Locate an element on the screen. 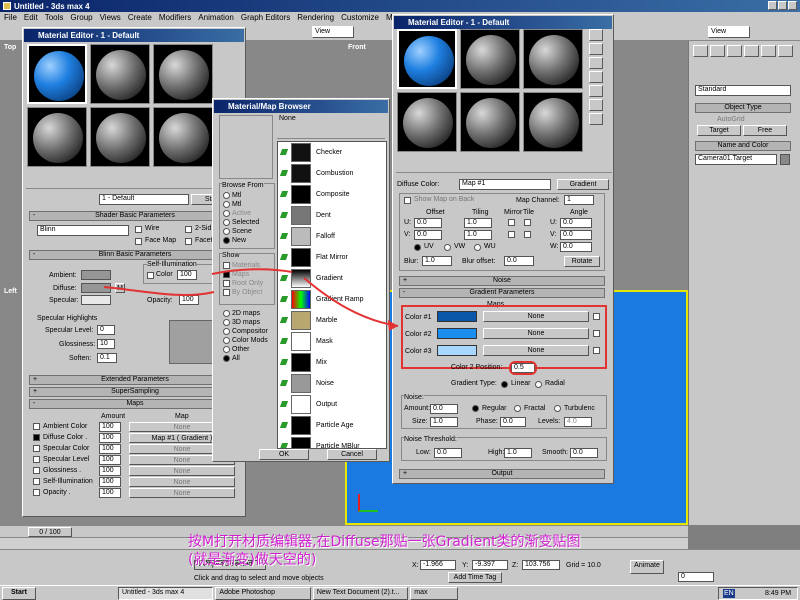 Image resolution: width=800 pixels, height=600 pixels. utilities-tab is located at coordinates (785, 51).